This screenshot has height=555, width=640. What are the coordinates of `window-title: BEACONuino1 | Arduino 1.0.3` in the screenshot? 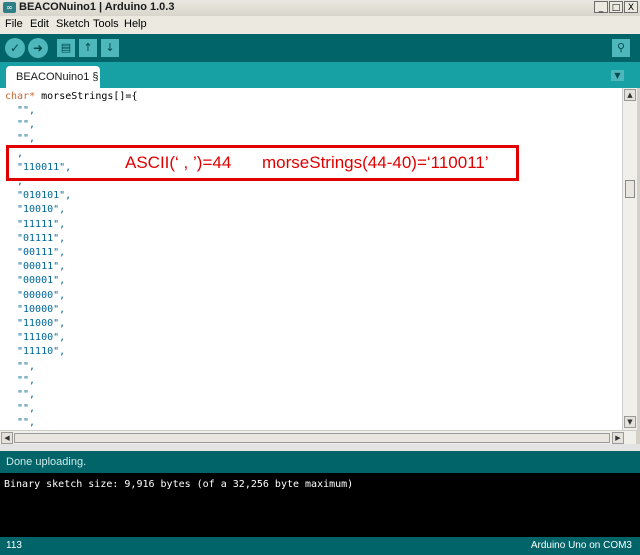 It's located at (97, 7).